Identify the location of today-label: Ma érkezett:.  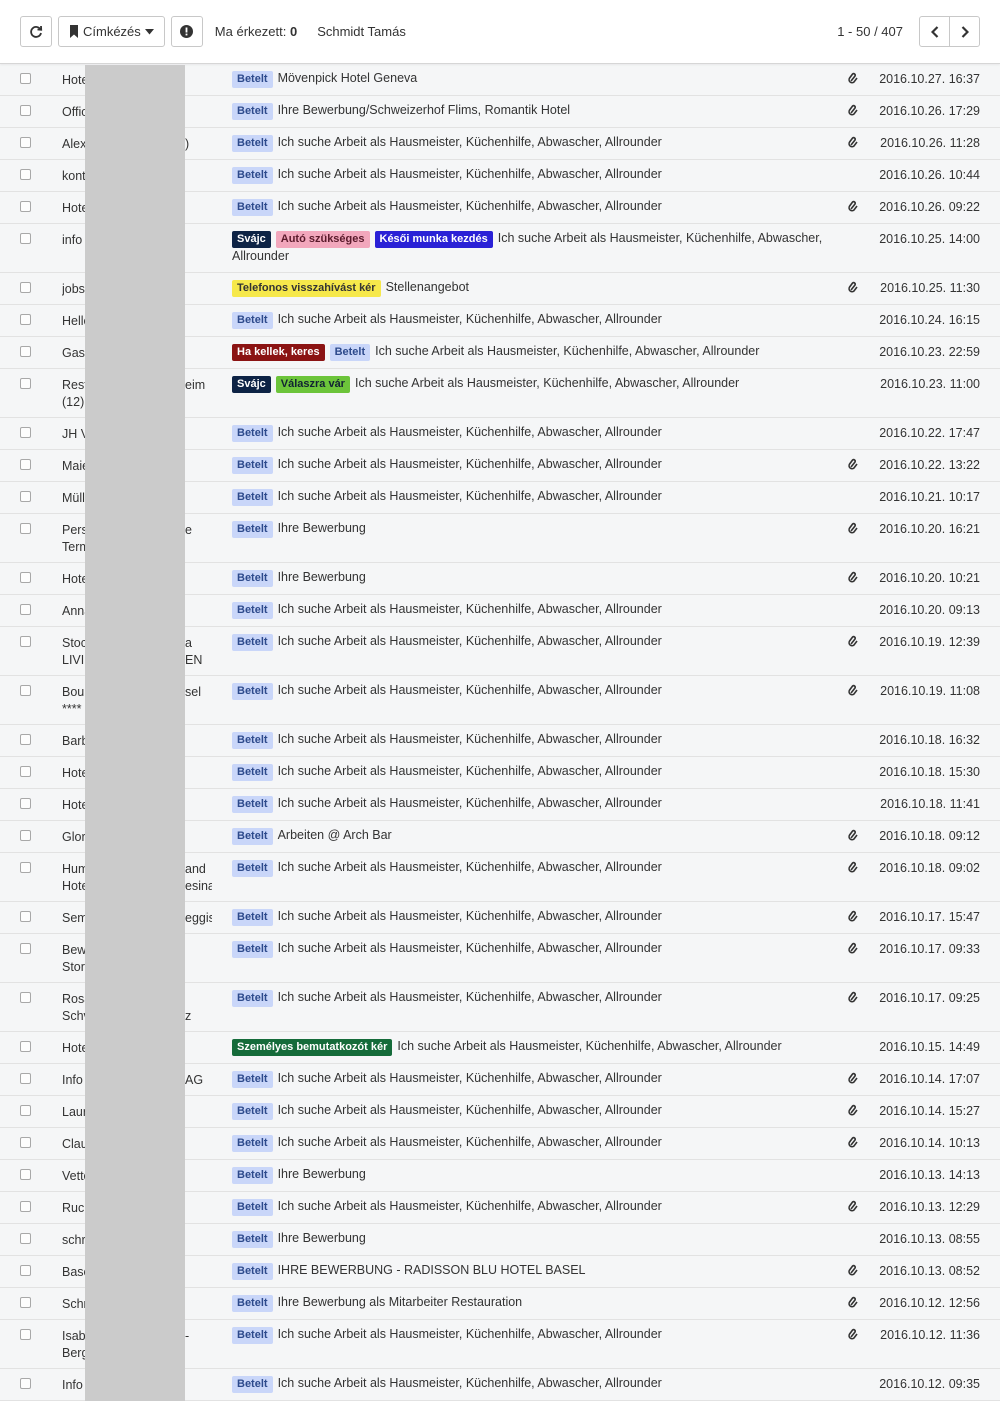
(250, 31).